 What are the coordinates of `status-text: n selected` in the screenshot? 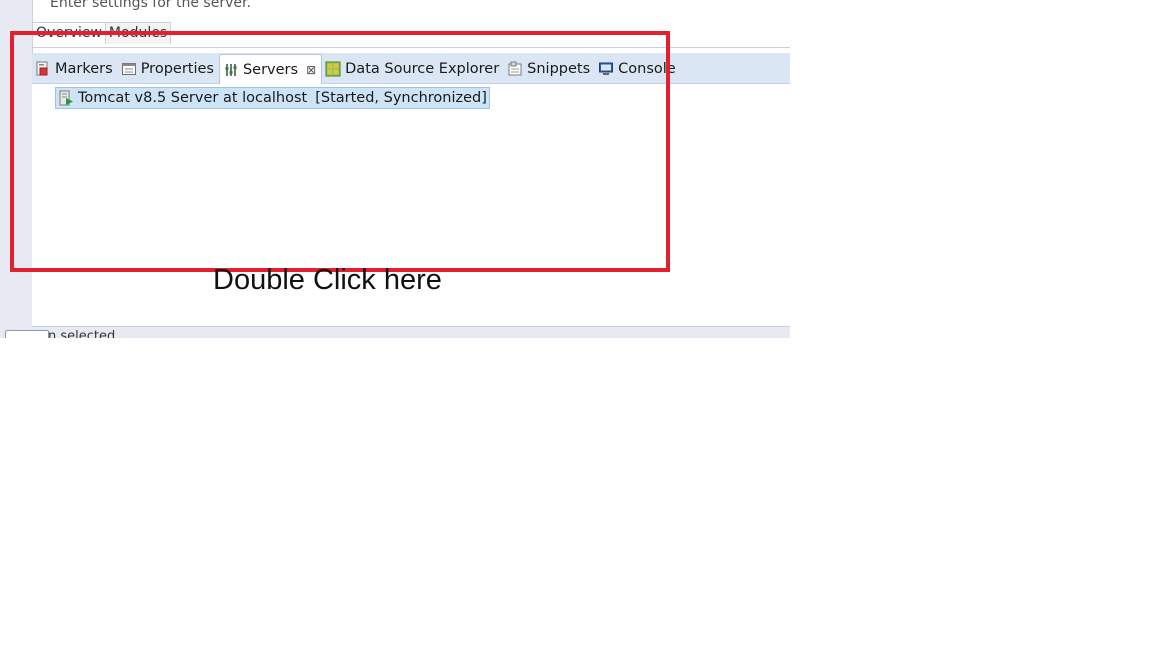 It's located at (82, 333).